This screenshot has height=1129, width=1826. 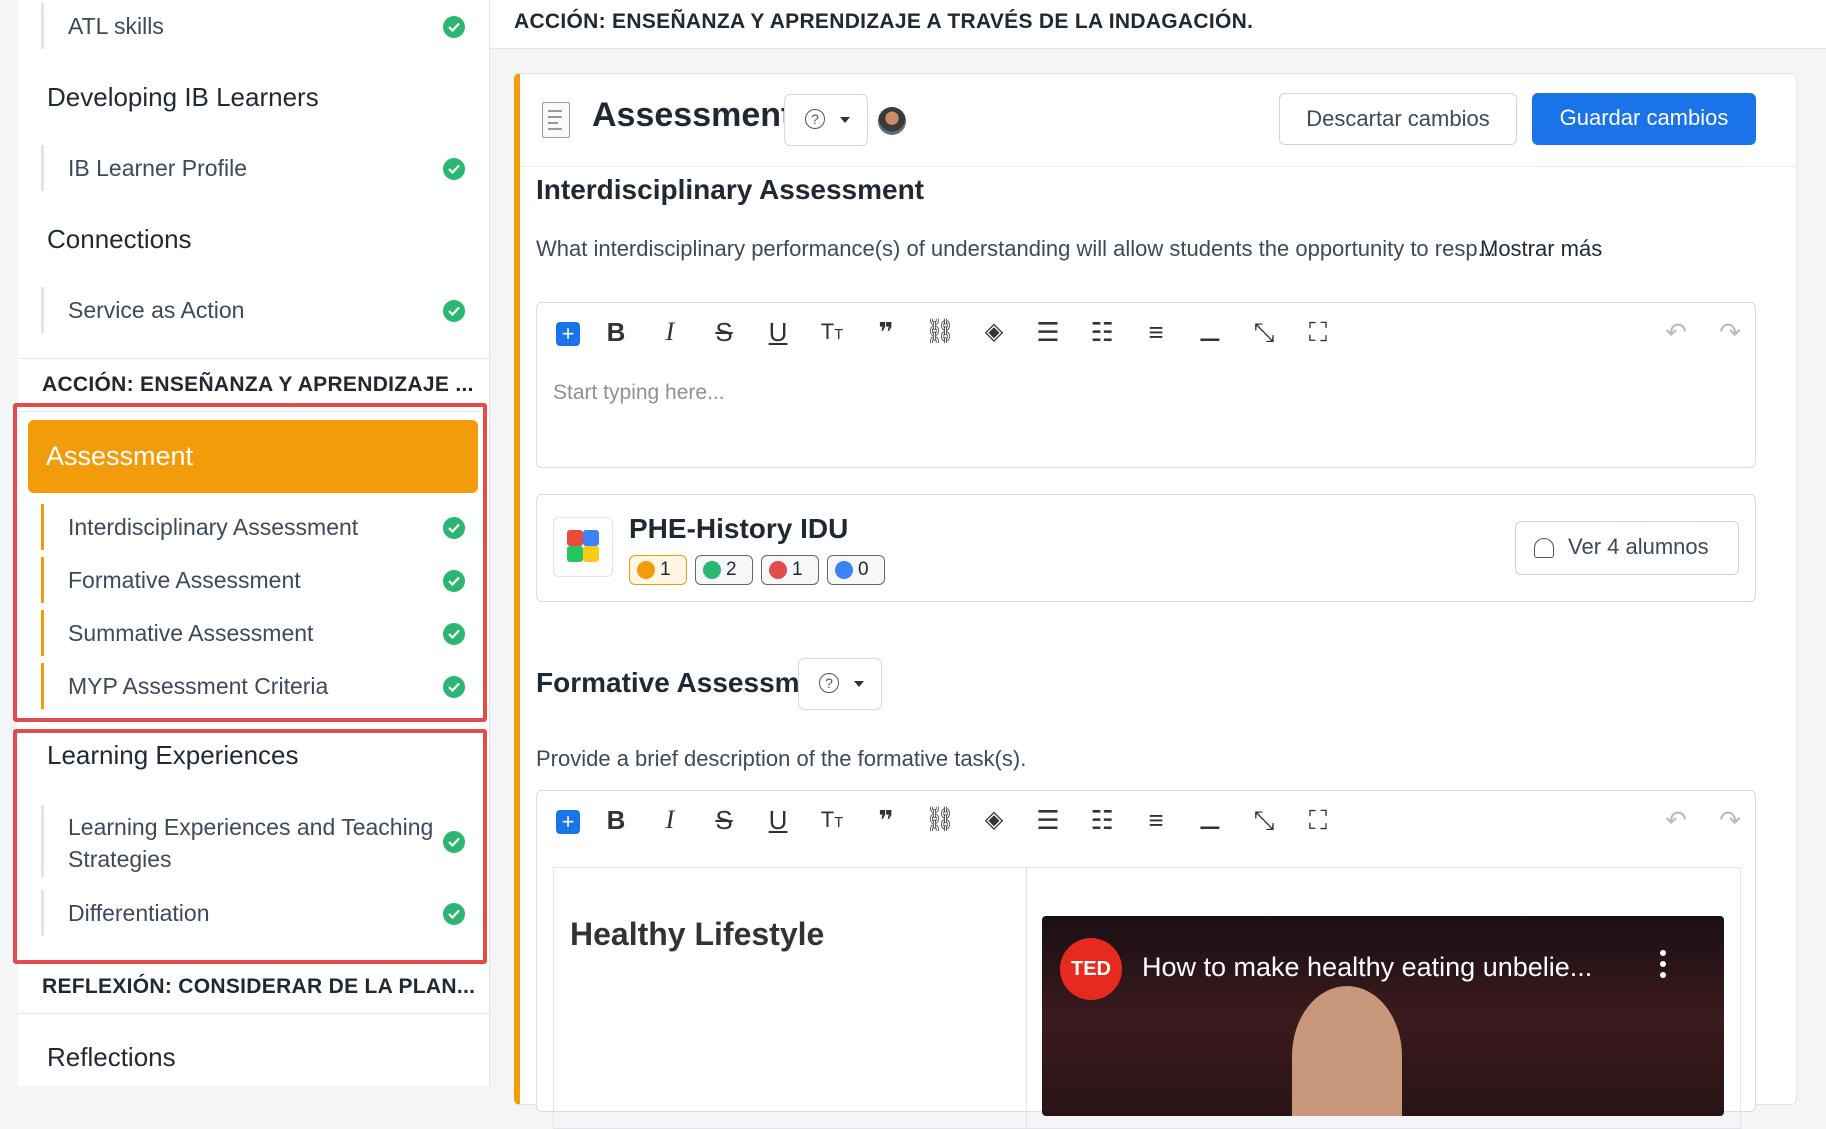 I want to click on show-more-link: Mostrar más, so click(x=1541, y=249).